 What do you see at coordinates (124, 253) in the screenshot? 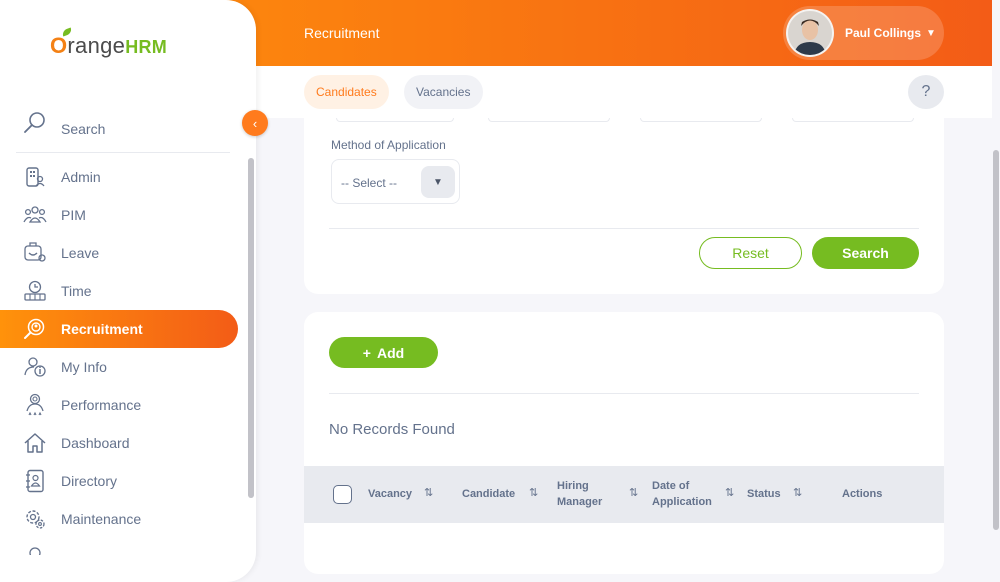
I see `sidebar-item-leave: Leave` at bounding box center [124, 253].